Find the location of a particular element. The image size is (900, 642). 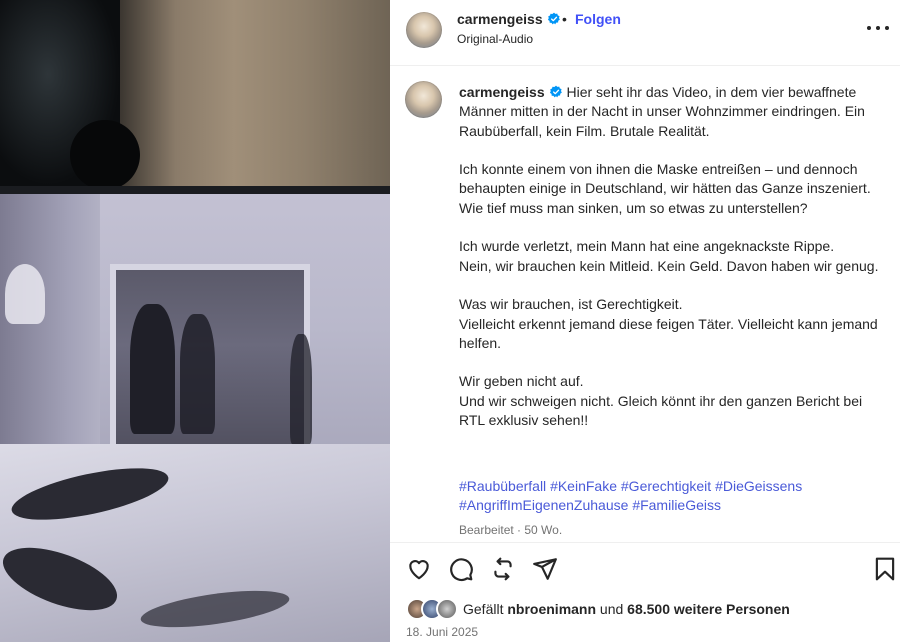

hashtag-link: #FamilieGeiss is located at coordinates (676, 505).